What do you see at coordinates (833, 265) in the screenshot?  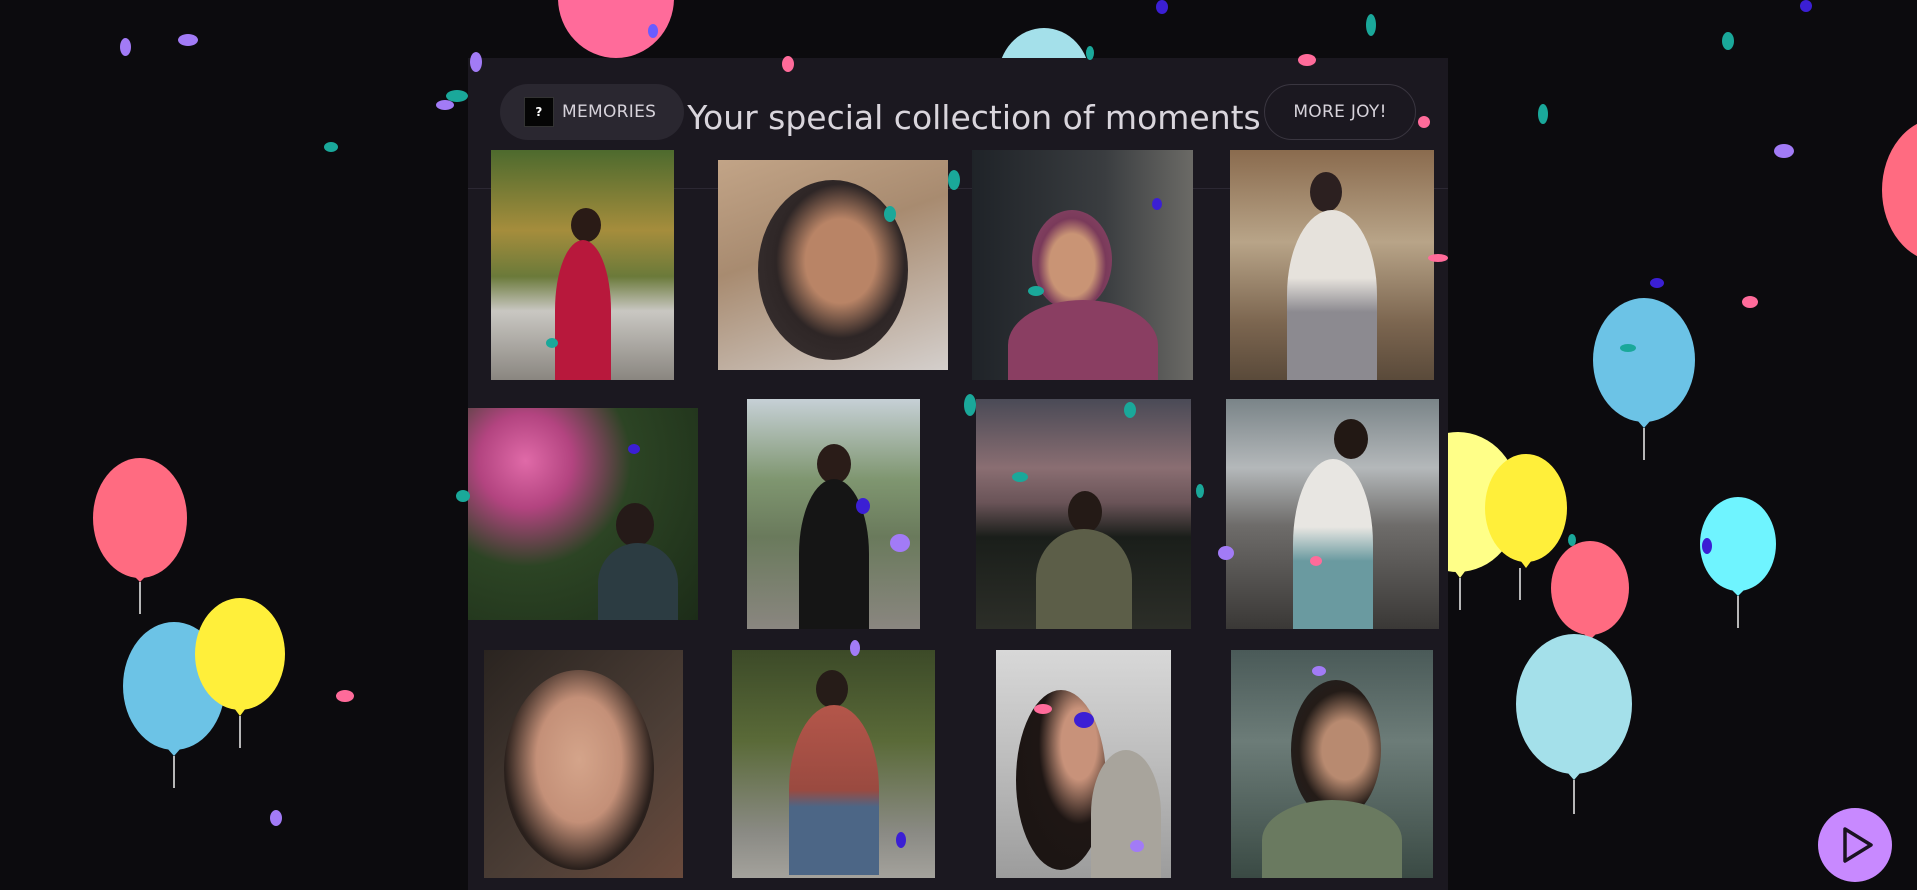 I see `photo-selfie-pout` at bounding box center [833, 265].